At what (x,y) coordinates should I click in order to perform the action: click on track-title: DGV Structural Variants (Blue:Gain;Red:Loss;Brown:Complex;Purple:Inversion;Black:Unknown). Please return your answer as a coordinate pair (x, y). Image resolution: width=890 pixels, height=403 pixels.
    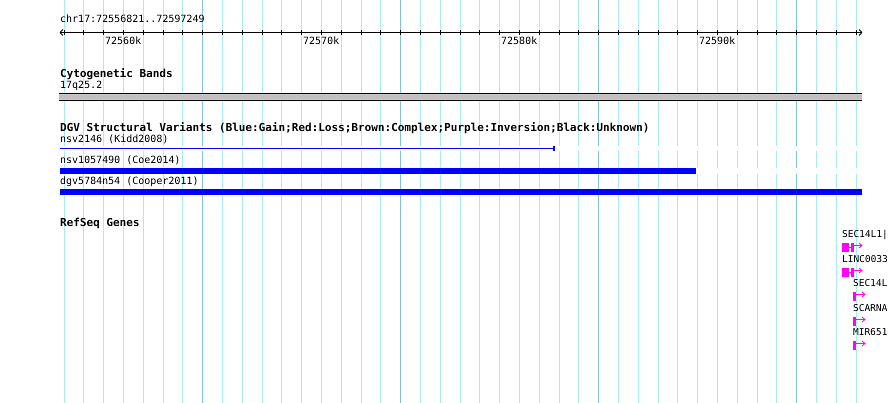
    Looking at the image, I should click on (355, 127).